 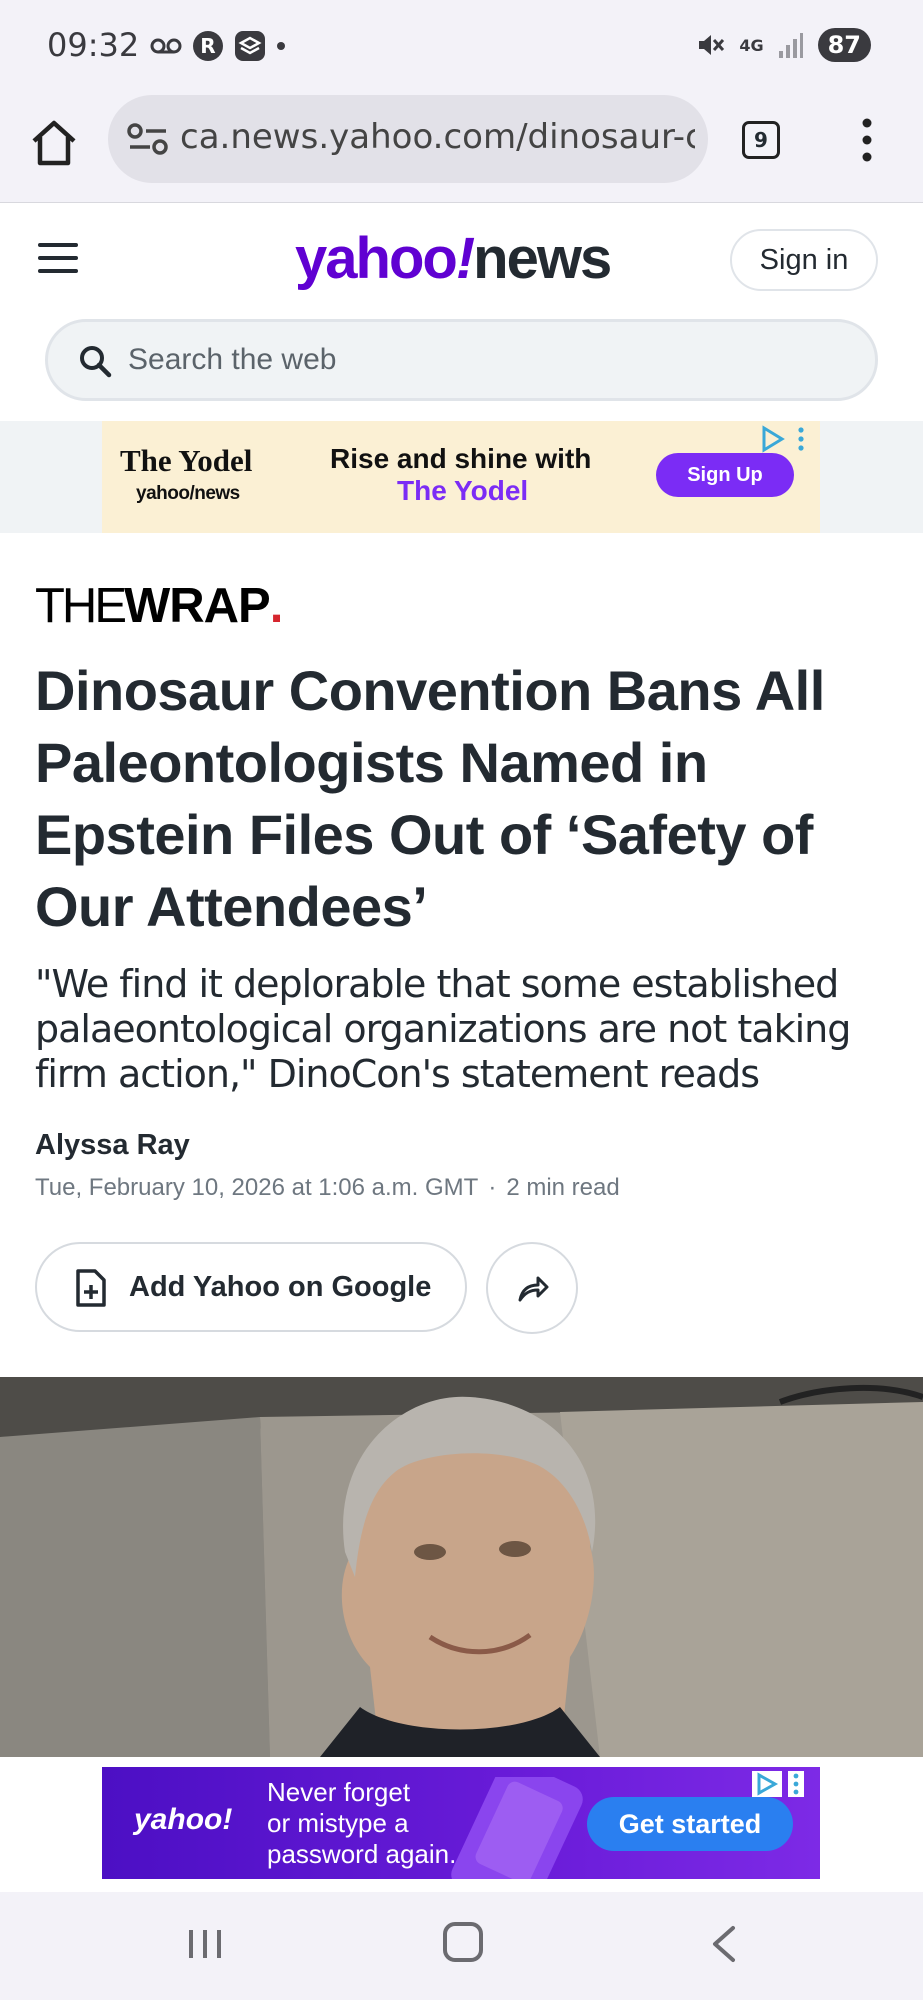 What do you see at coordinates (58, 261) in the screenshot?
I see `hamburger-menu-icon` at bounding box center [58, 261].